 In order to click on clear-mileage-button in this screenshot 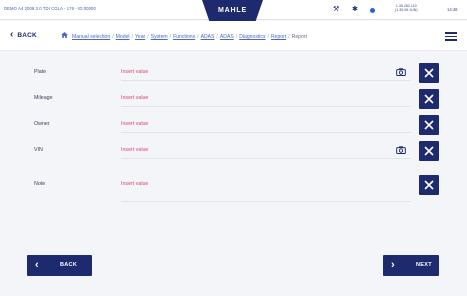, I will do `click(429, 99)`.